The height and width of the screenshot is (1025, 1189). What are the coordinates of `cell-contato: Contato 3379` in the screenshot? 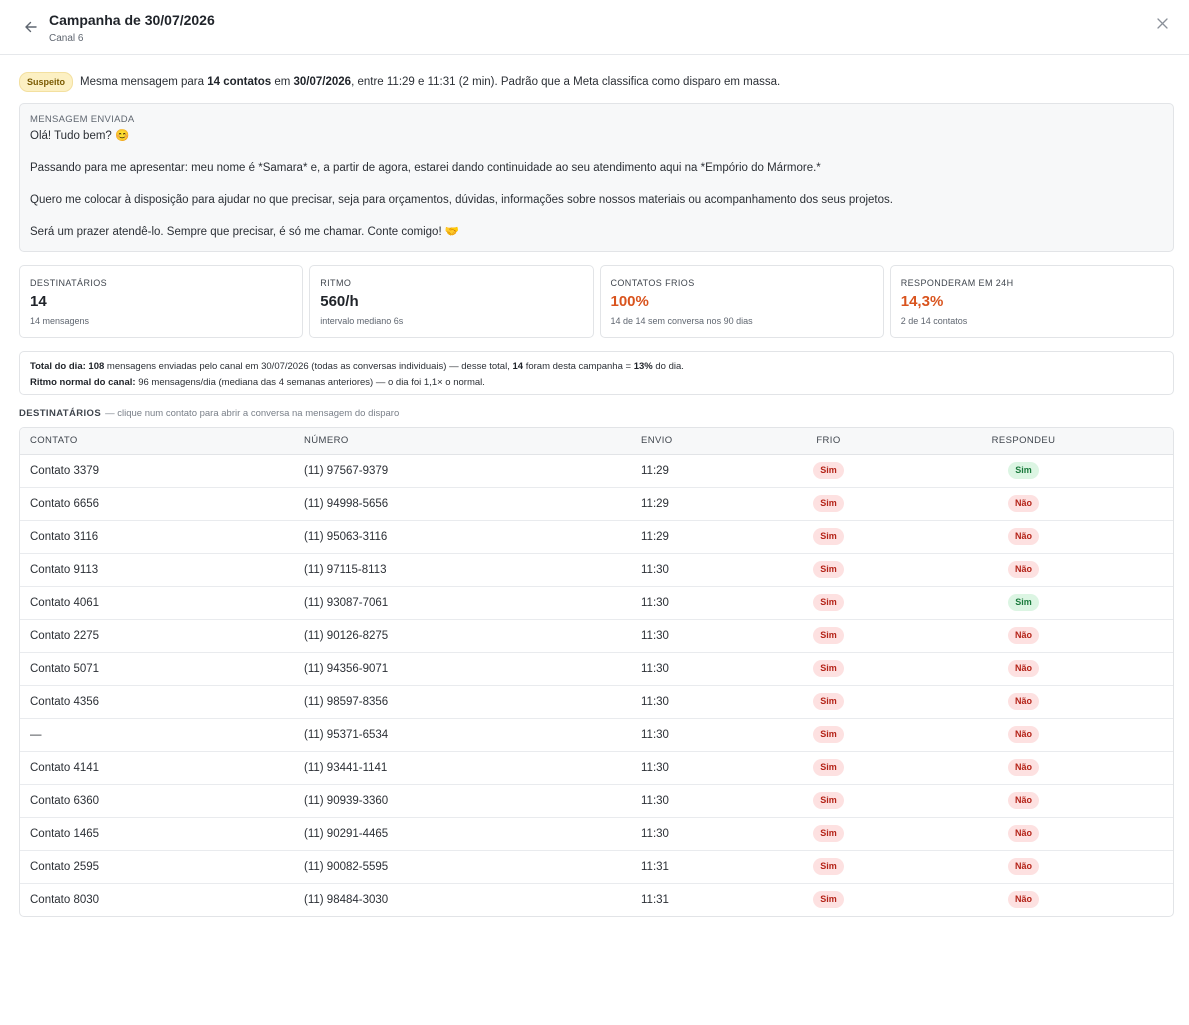 It's located at (157, 470).